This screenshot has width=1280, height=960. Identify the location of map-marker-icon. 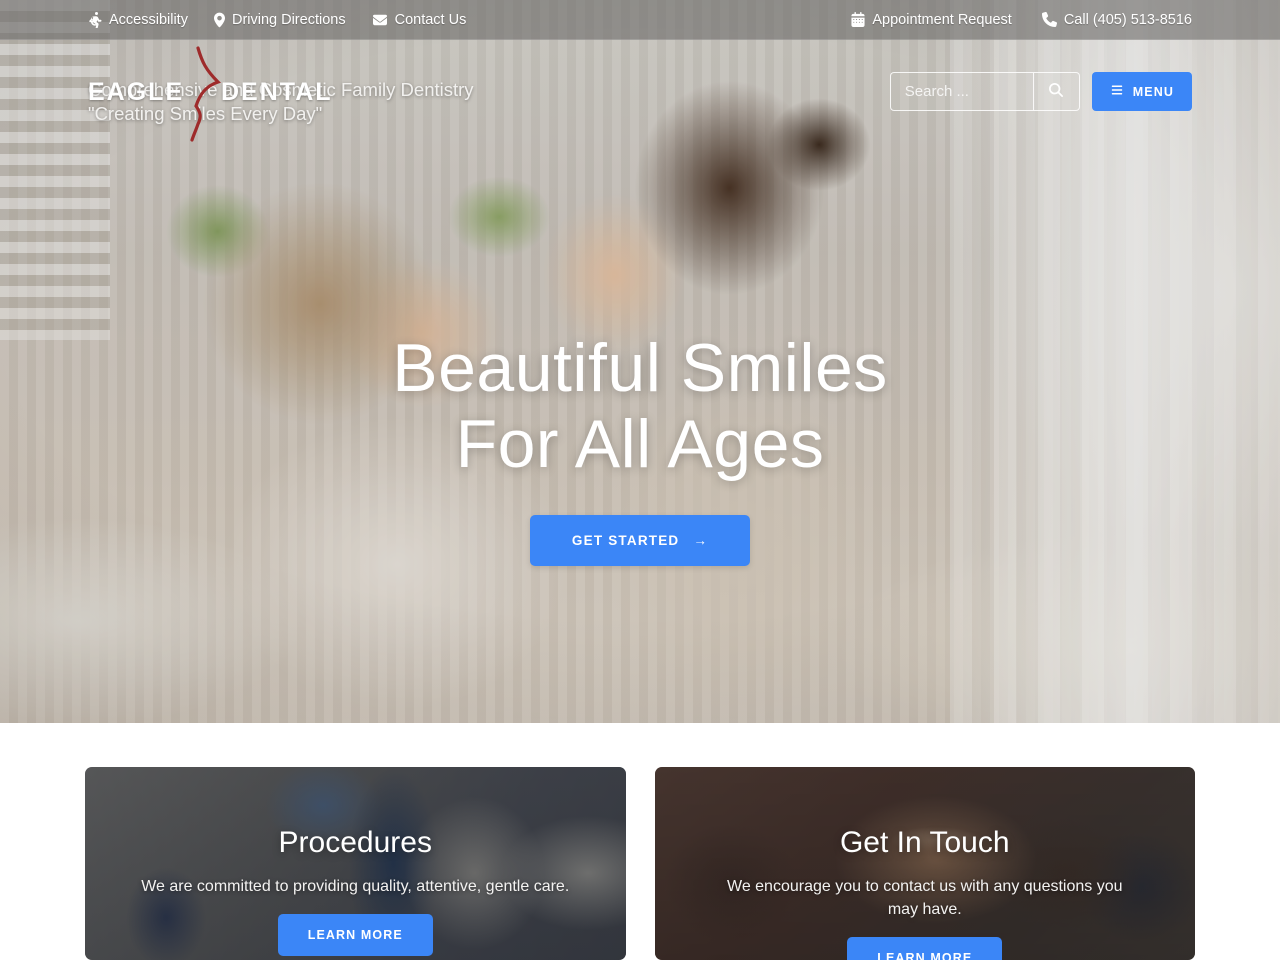
(219, 20).